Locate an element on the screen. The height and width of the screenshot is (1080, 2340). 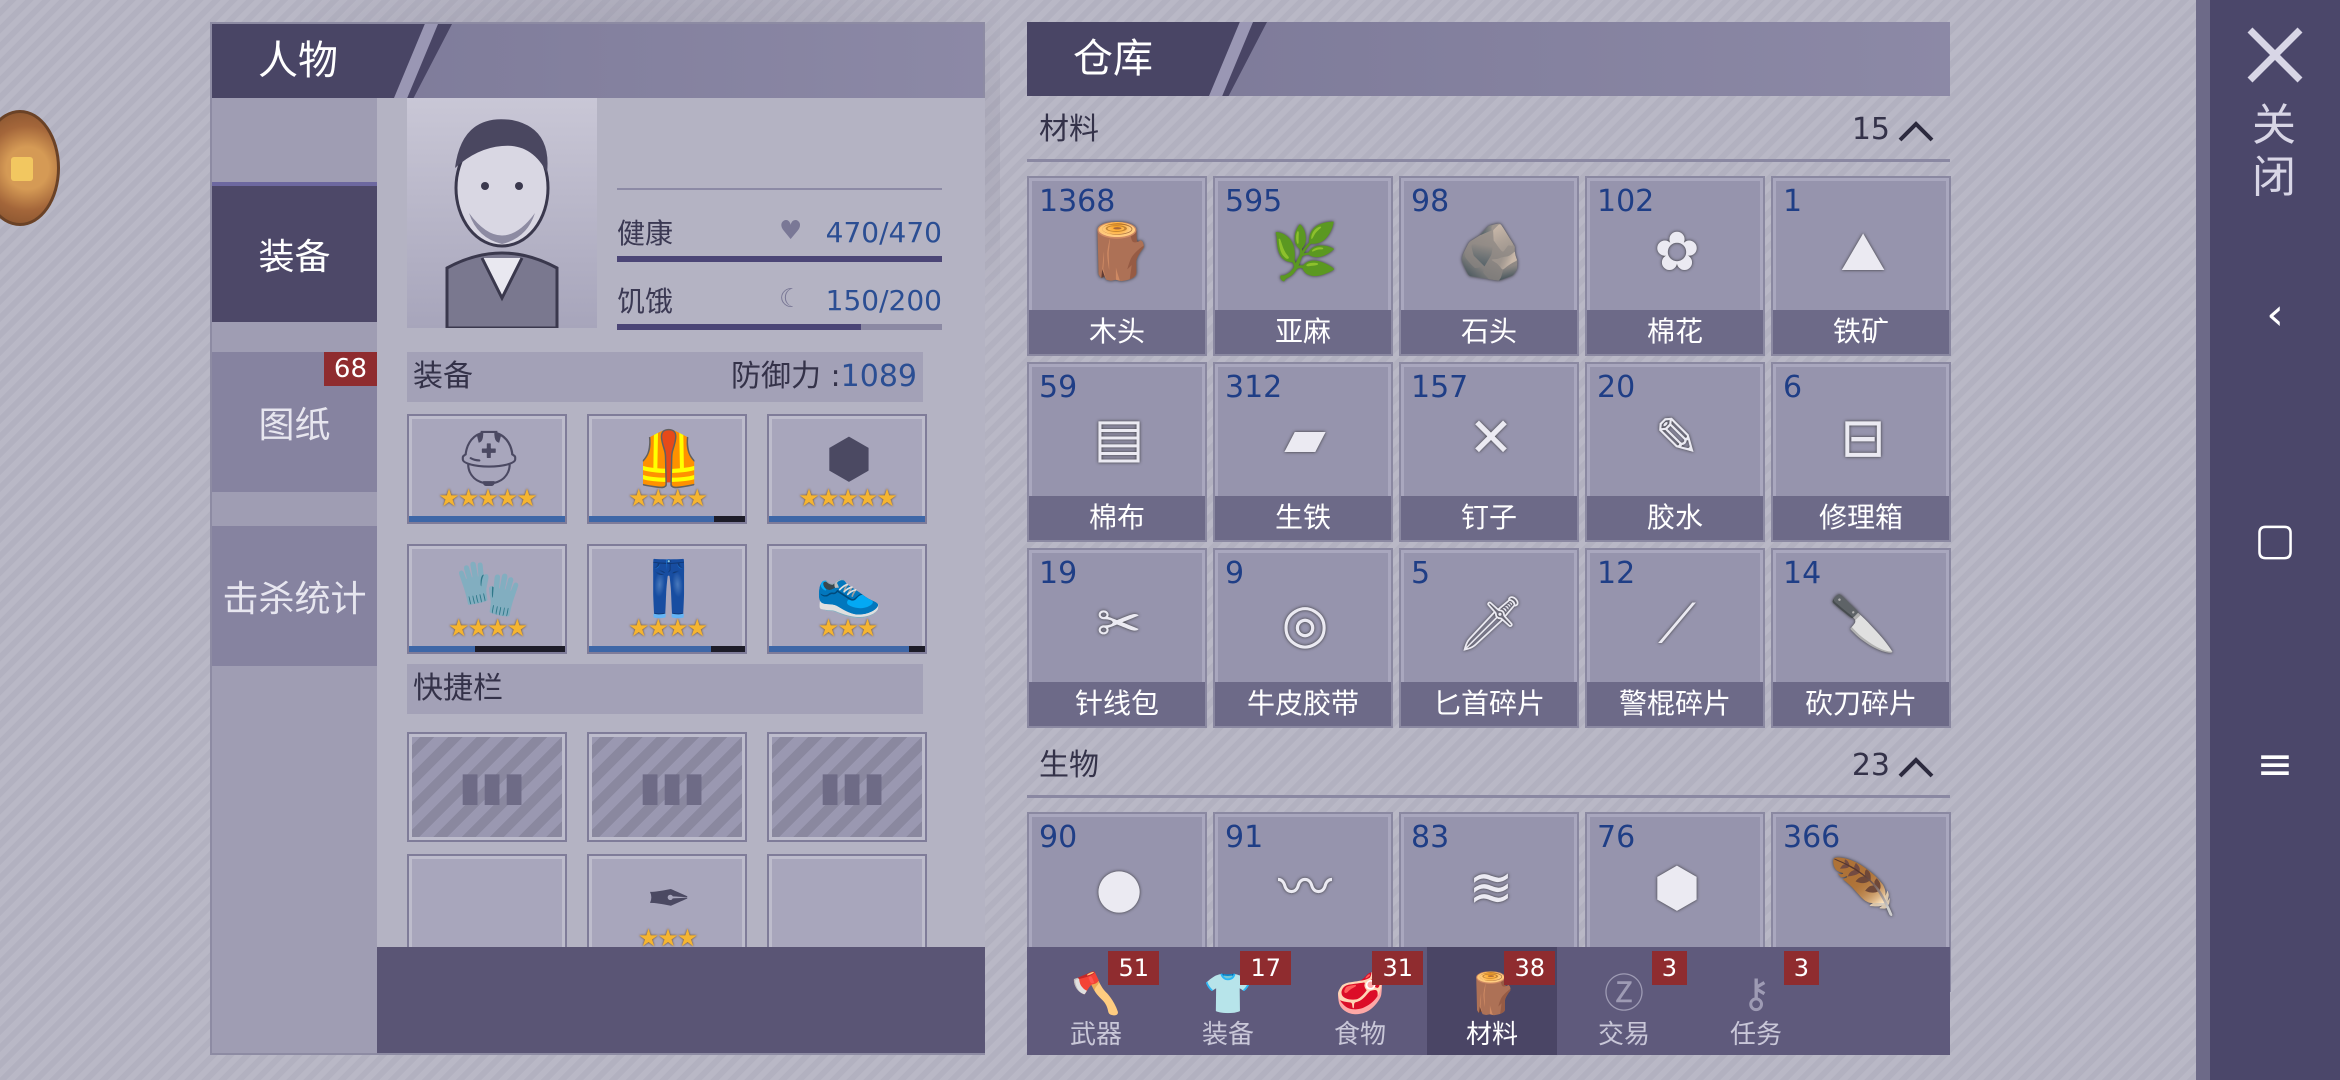
inventory-item: 19 ✂ 针线包 is located at coordinates (1117, 638).